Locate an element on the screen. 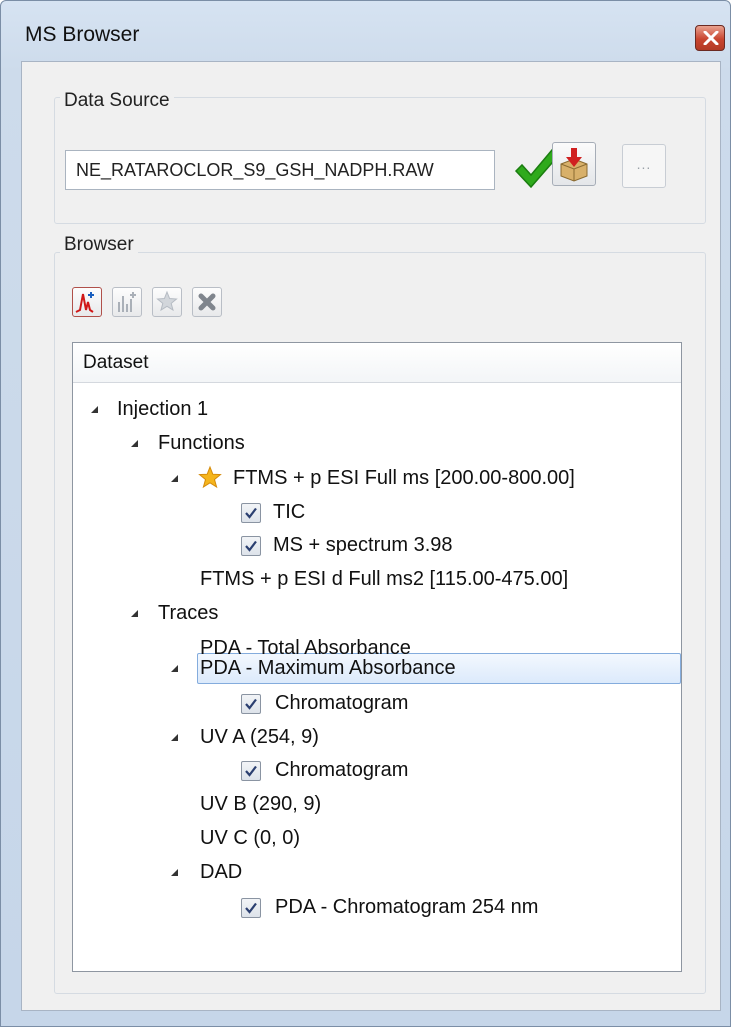  close-button is located at coordinates (710, 38).